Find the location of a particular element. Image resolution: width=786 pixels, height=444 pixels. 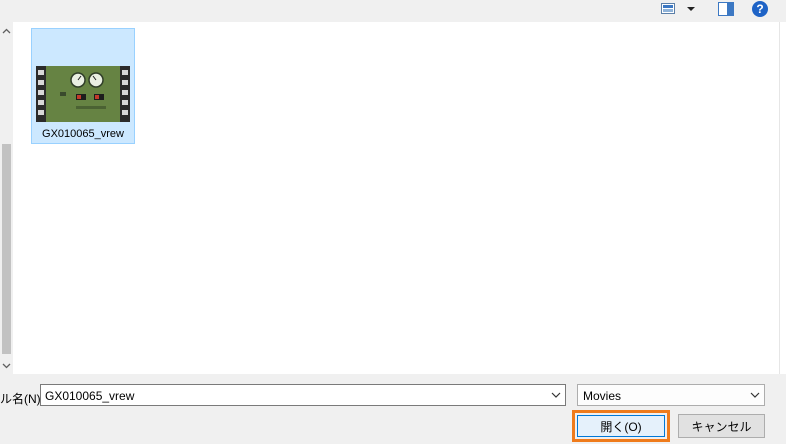

file-name-label: GX010065_vrew is located at coordinates (83, 134).